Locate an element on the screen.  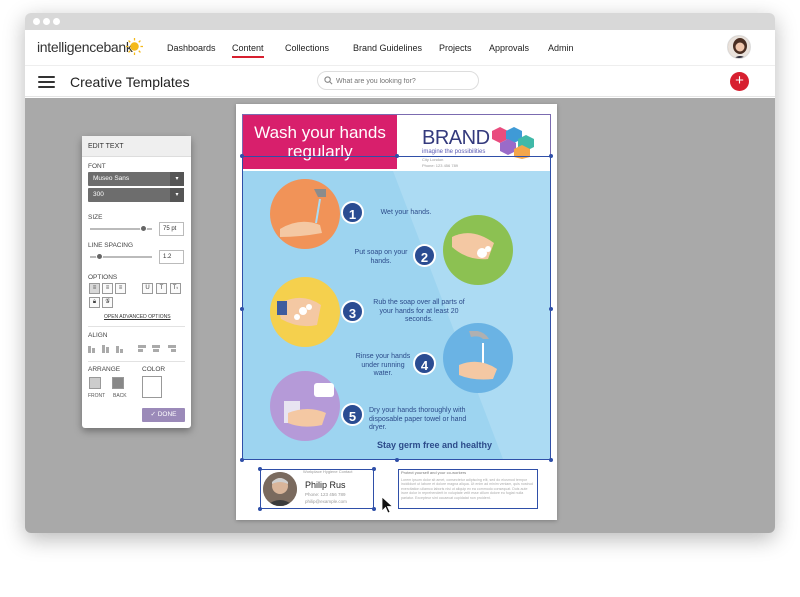
panel-header: EDIT TEXT is located at coordinates (136, 146).